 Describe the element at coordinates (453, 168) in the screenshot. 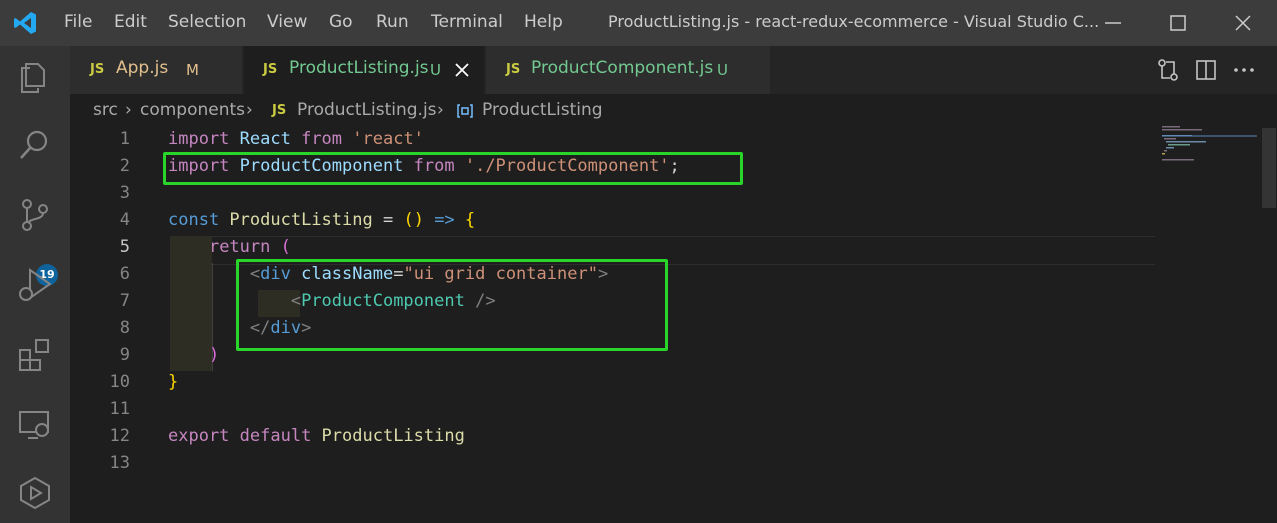

I see `highlight-box-import` at that location.